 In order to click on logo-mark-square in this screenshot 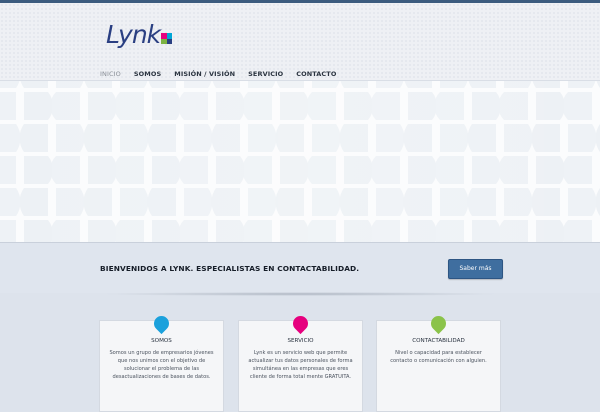, I will do `click(169, 41)`.